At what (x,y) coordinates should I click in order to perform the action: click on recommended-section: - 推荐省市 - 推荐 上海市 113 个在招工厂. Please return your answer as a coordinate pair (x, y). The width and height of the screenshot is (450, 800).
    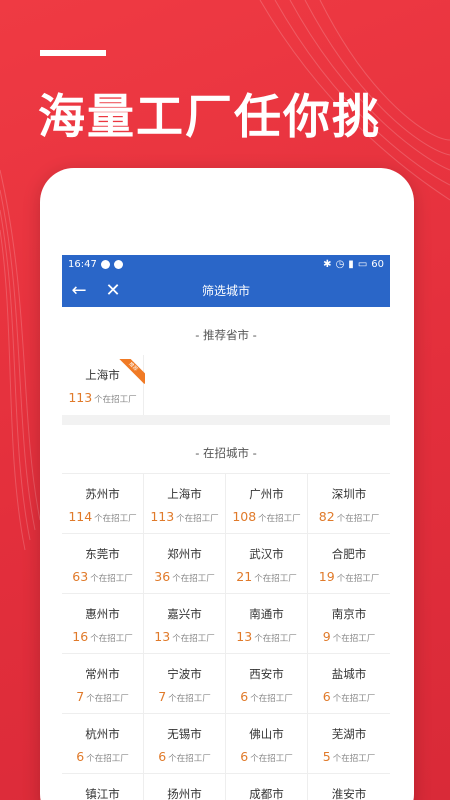
    Looking at the image, I should click on (226, 361).